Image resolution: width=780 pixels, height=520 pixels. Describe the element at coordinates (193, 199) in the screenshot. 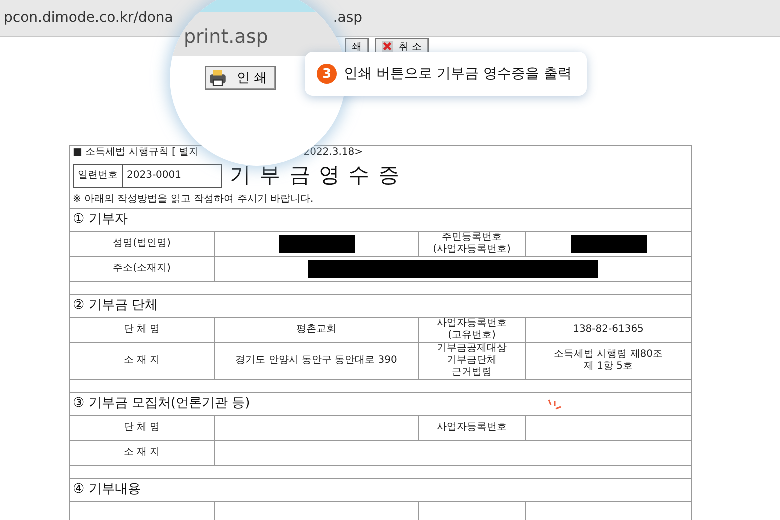

I see `instruction-note: ※ 아래의 작성방법을 읽고 작성하여 주시기 바랍니다.` at that location.